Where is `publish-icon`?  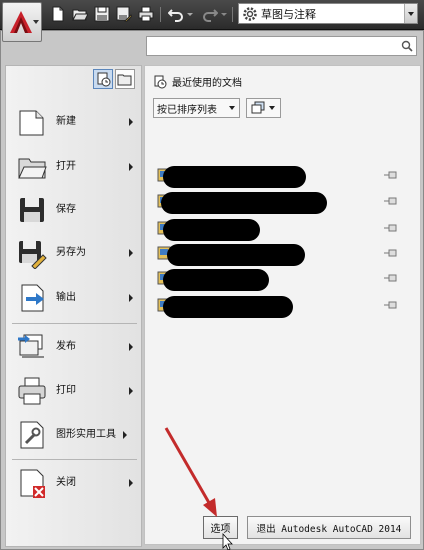
publish-icon is located at coordinates (31, 346).